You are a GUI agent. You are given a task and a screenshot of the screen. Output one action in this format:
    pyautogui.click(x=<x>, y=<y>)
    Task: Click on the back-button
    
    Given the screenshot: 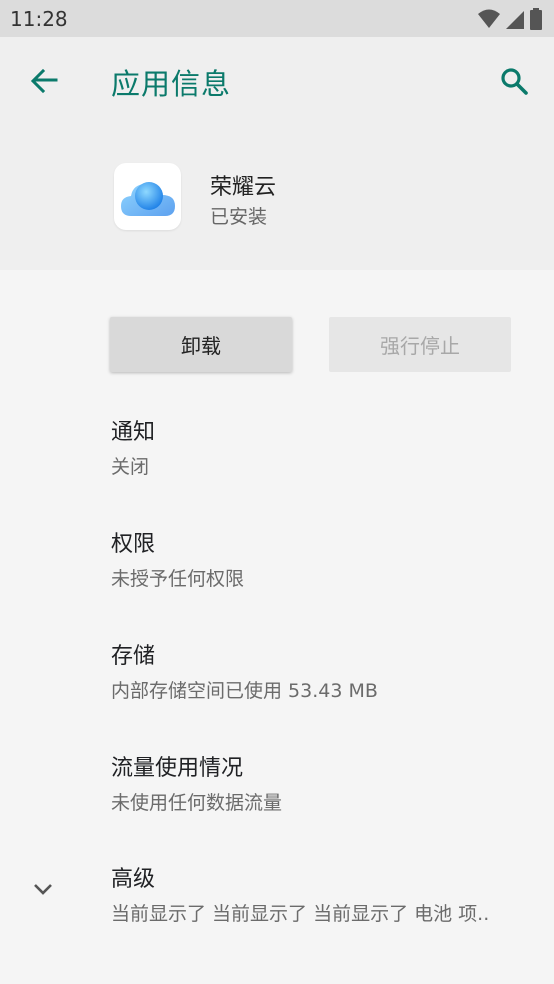 What is the action you would take?
    pyautogui.click(x=44, y=81)
    